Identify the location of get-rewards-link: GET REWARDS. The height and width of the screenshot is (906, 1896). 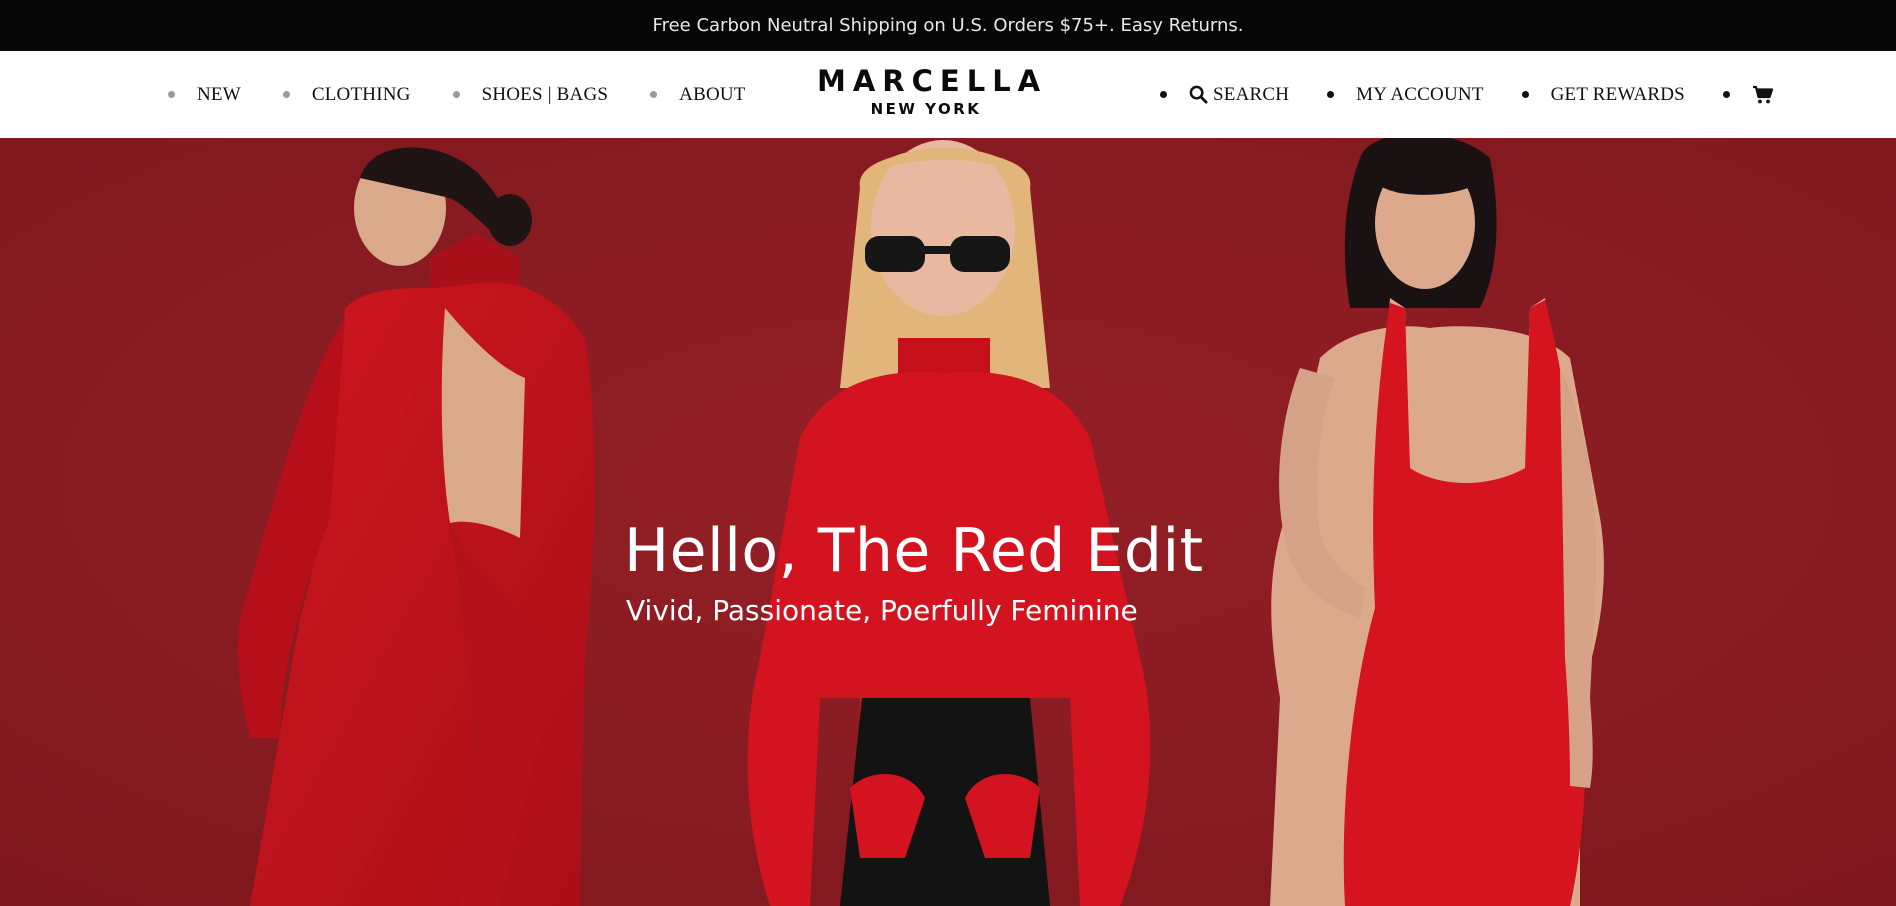
(1603, 94).